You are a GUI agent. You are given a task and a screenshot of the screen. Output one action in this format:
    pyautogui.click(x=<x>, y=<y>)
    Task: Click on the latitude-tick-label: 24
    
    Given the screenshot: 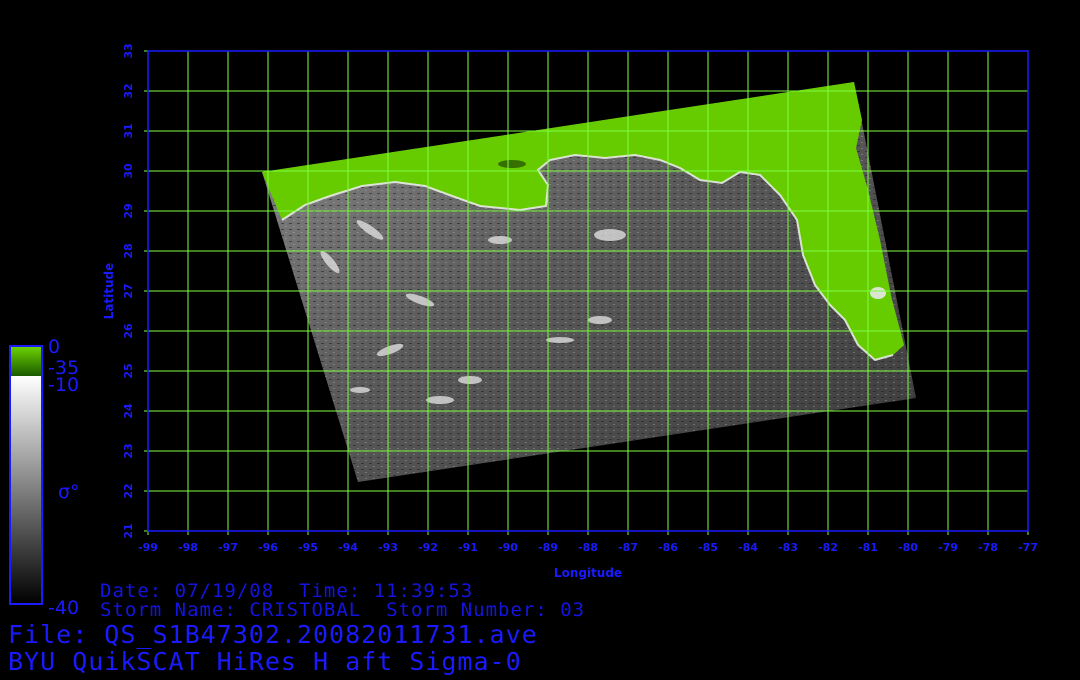 What is the action you would take?
    pyautogui.click(x=128, y=411)
    